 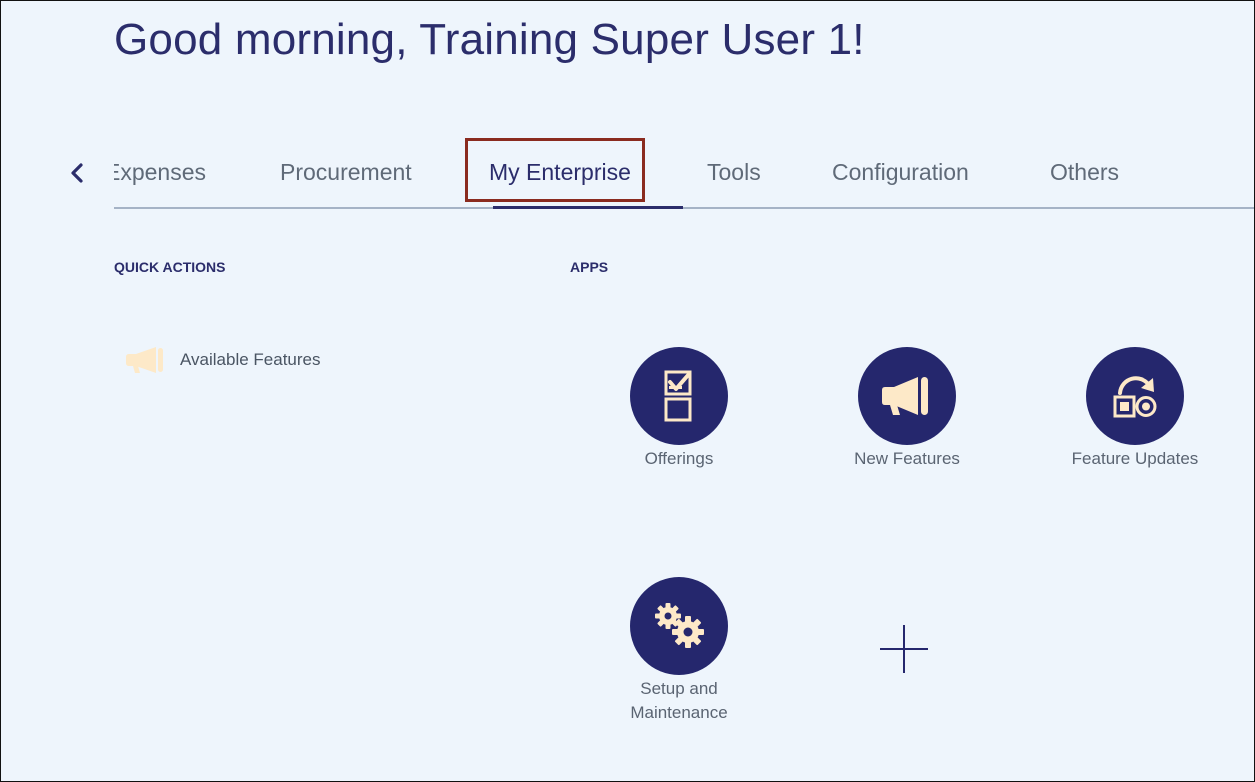 I want to click on gears-icon, so click(x=679, y=625).